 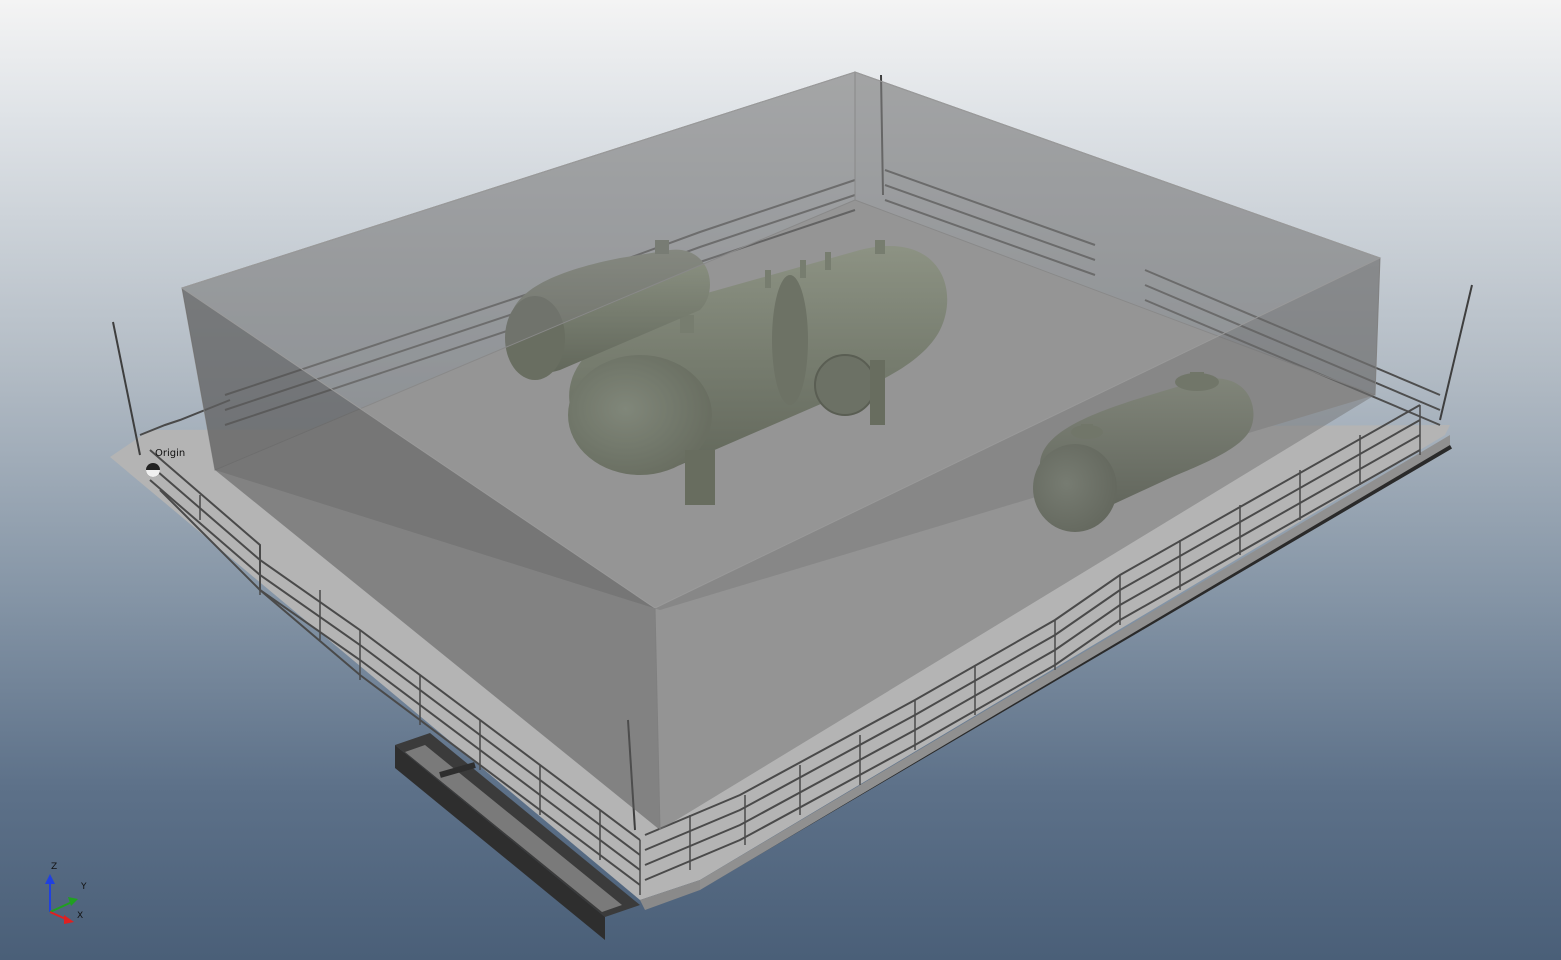 I want to click on x-axis-label: X, so click(x=80, y=916).